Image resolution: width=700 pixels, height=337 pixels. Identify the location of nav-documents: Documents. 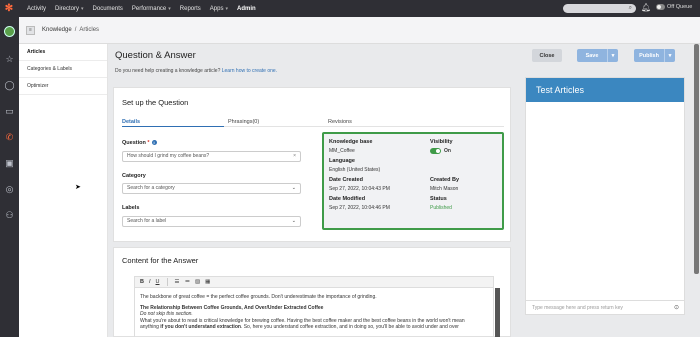
(108, 9).